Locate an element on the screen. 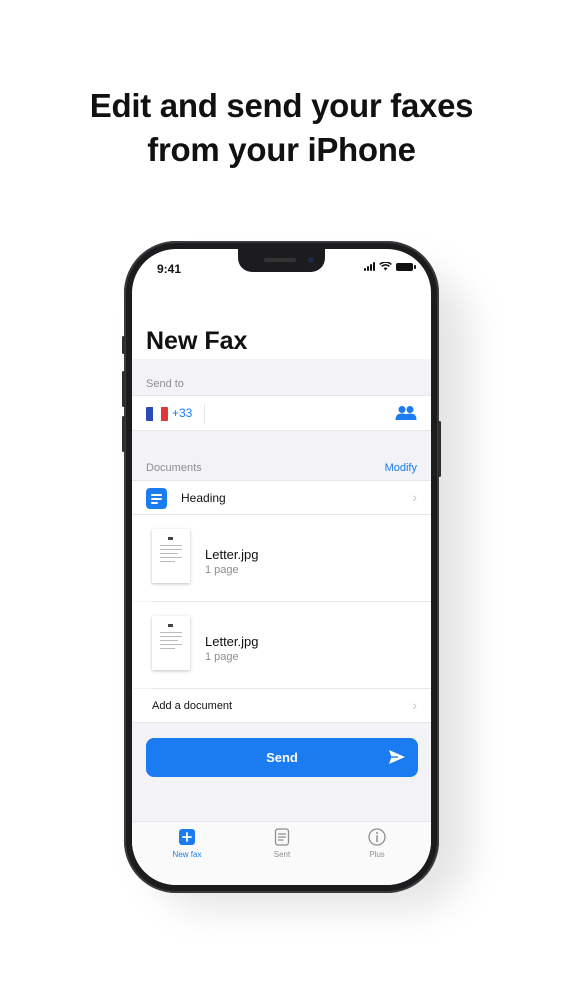  page-title: New Fax is located at coordinates (197, 341).